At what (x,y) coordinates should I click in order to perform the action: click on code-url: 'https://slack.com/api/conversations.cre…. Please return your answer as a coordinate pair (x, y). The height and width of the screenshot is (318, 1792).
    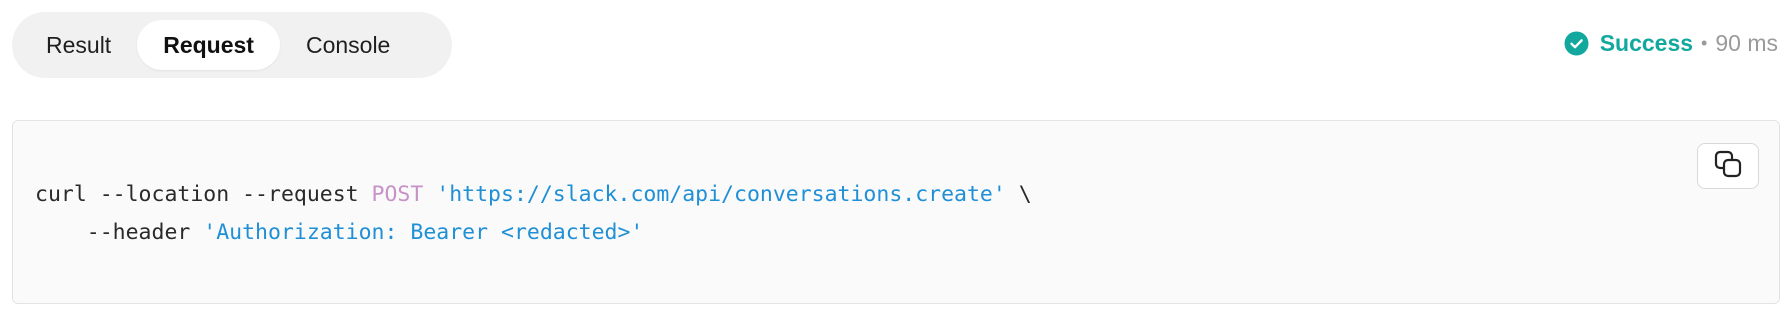
    Looking at the image, I should click on (721, 194).